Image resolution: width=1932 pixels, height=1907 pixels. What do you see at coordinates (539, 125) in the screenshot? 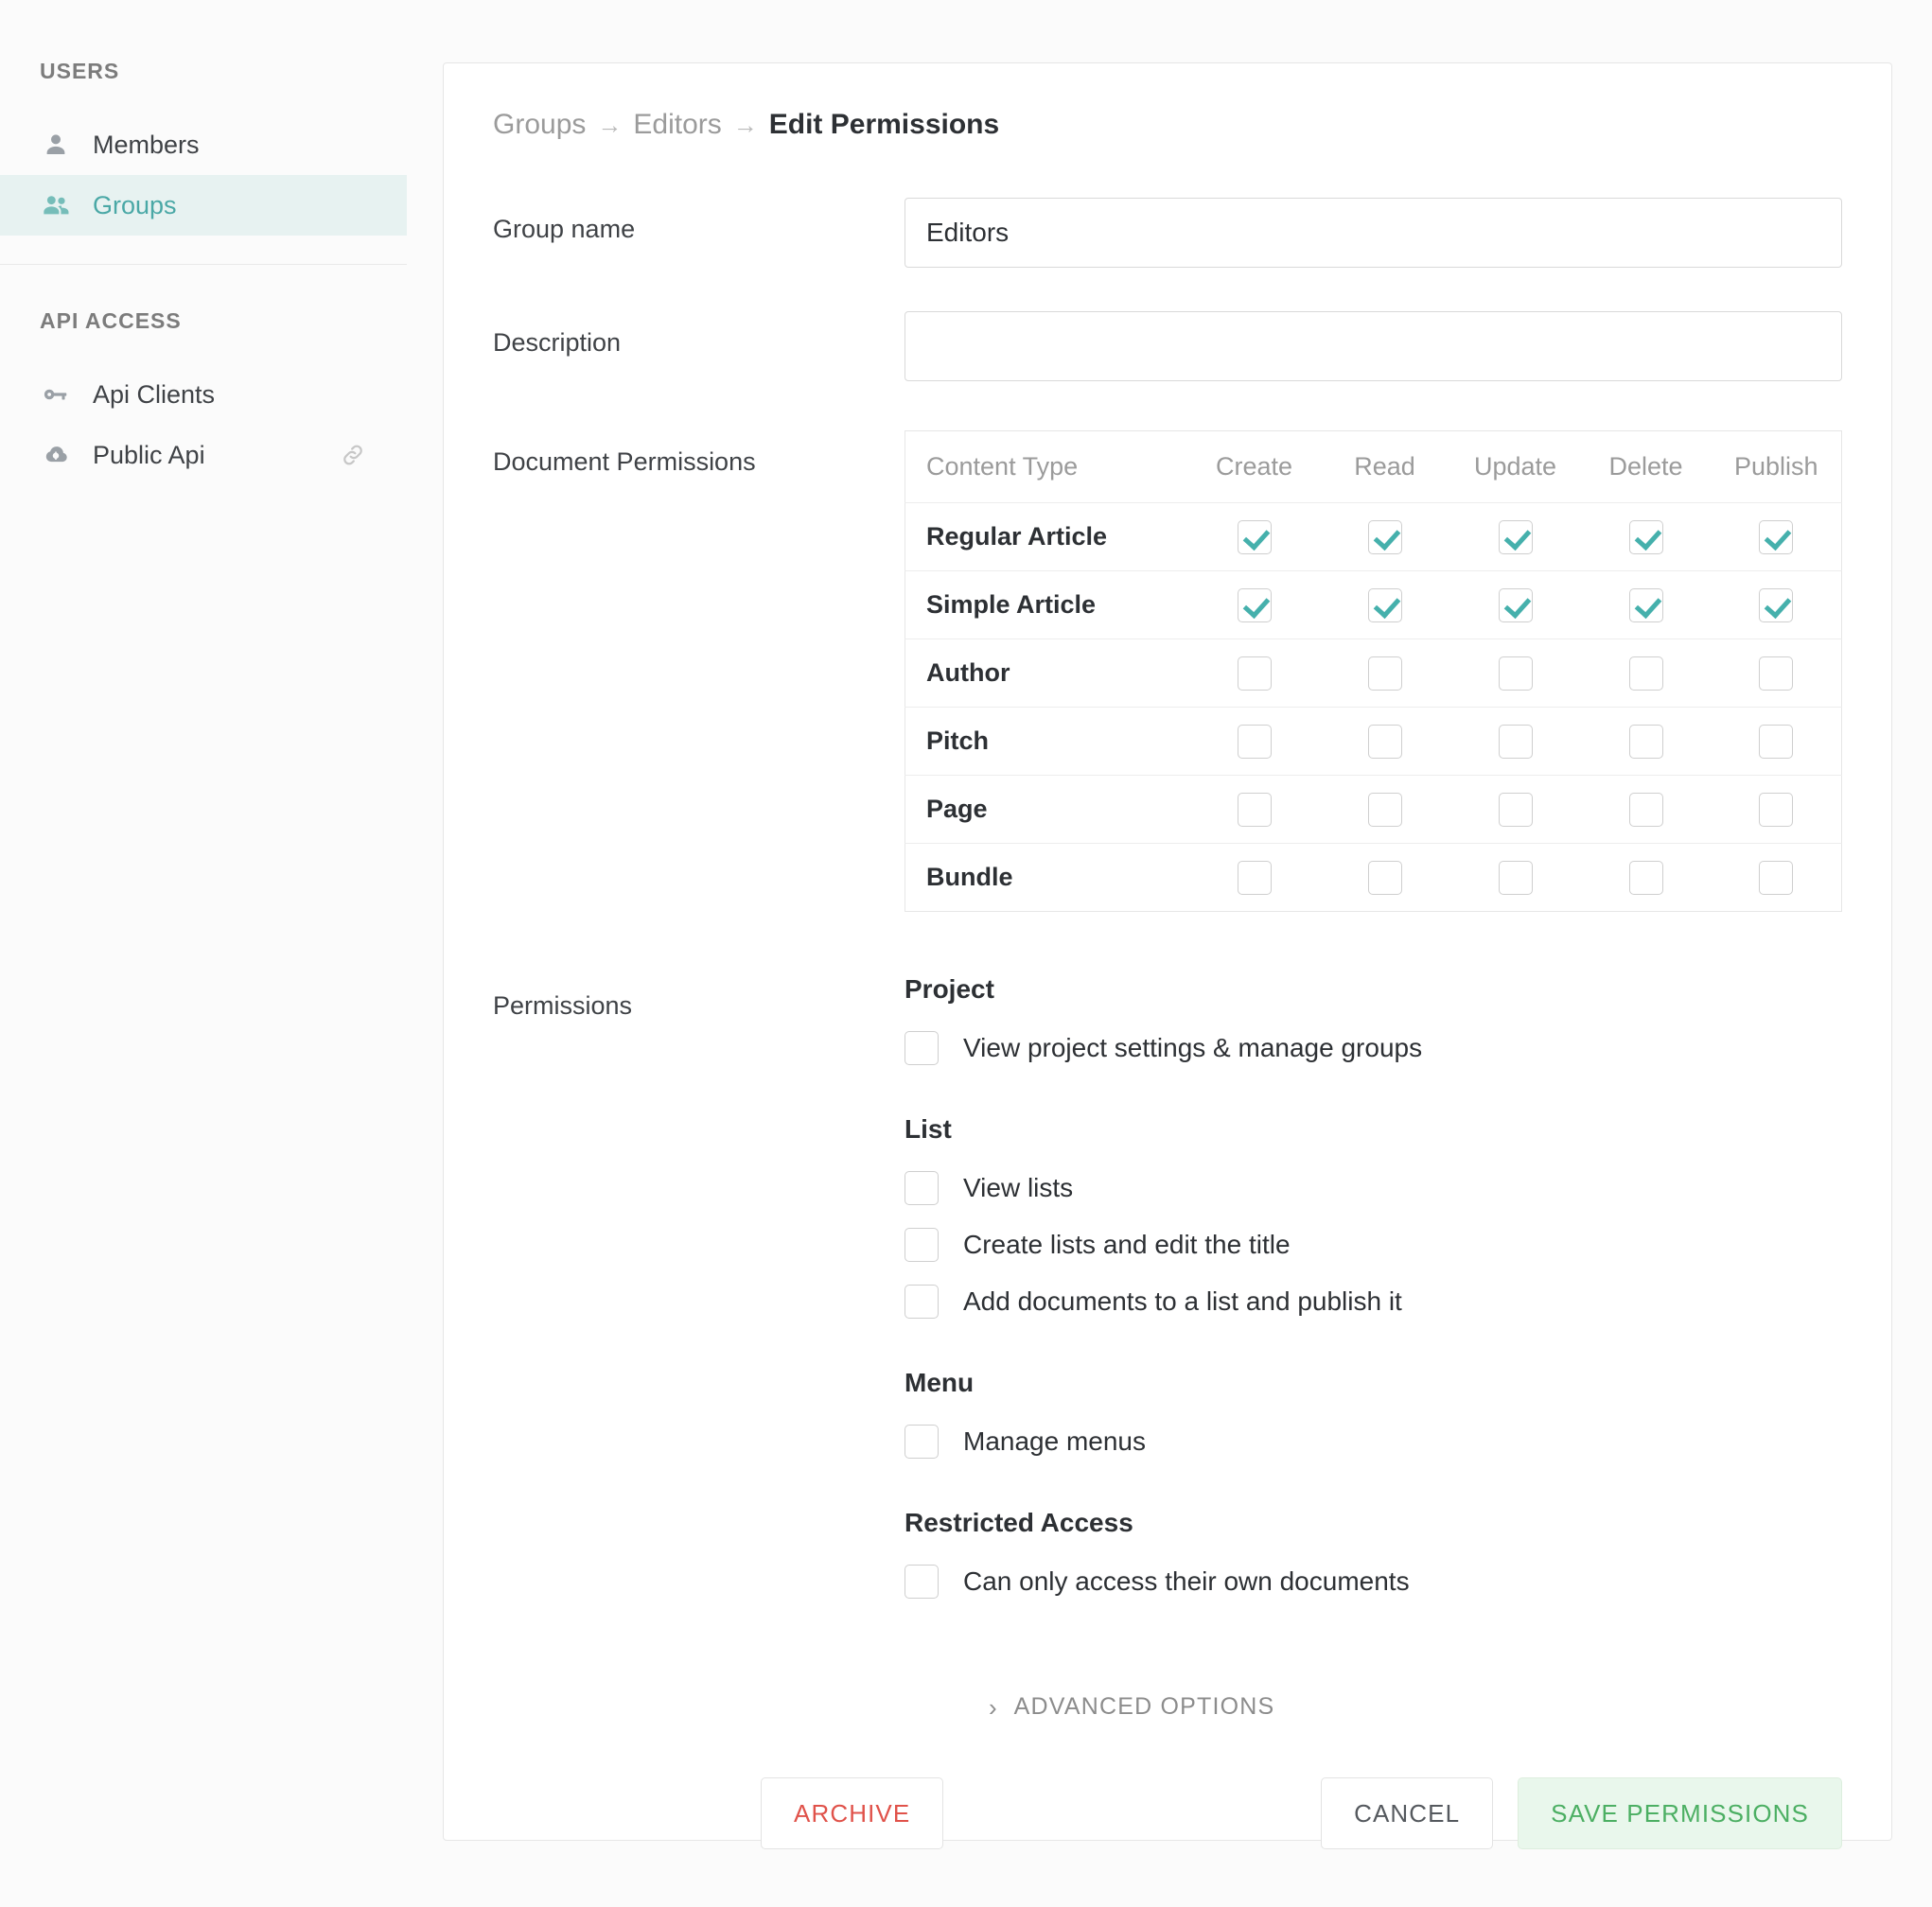
I see `breadcrumb-item-groups: Groups` at bounding box center [539, 125].